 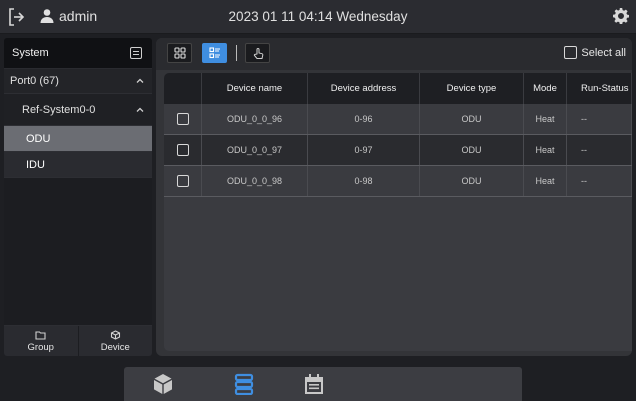 What do you see at coordinates (599, 88) in the screenshot?
I see `header-run-status: Run-Status` at bounding box center [599, 88].